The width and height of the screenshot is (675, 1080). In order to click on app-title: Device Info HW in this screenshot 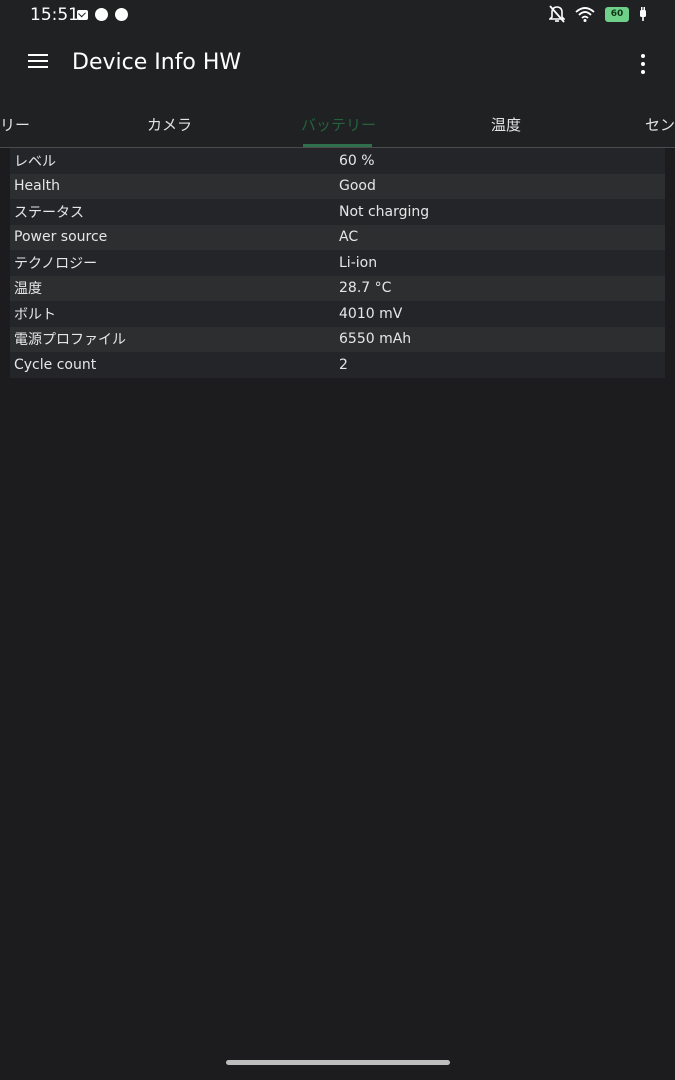, I will do `click(157, 62)`.